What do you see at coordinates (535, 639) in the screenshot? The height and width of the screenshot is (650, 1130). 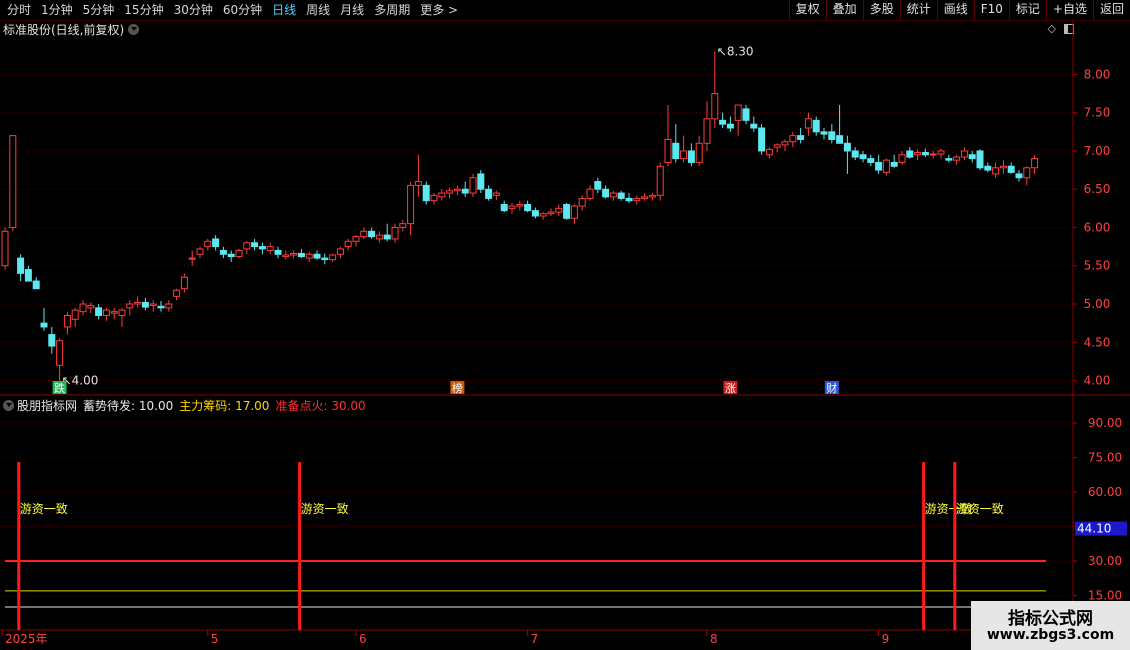 I see `date-tick-label: 7` at bounding box center [535, 639].